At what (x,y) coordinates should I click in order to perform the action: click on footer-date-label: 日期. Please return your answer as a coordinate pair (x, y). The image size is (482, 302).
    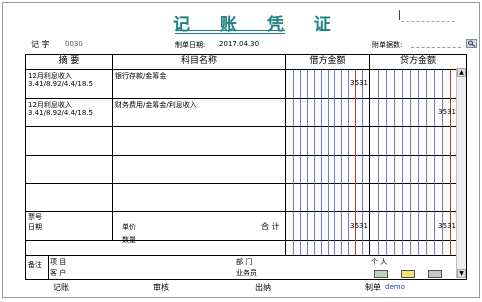
    Looking at the image, I should click on (35, 227).